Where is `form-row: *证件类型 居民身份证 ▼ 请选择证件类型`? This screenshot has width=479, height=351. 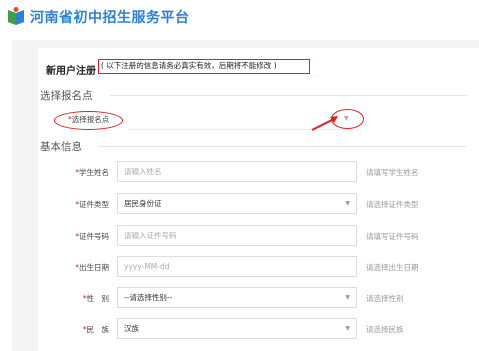 form-row: *证件类型 居民身份证 ▼ 请选择证件类型 is located at coordinates (239, 204).